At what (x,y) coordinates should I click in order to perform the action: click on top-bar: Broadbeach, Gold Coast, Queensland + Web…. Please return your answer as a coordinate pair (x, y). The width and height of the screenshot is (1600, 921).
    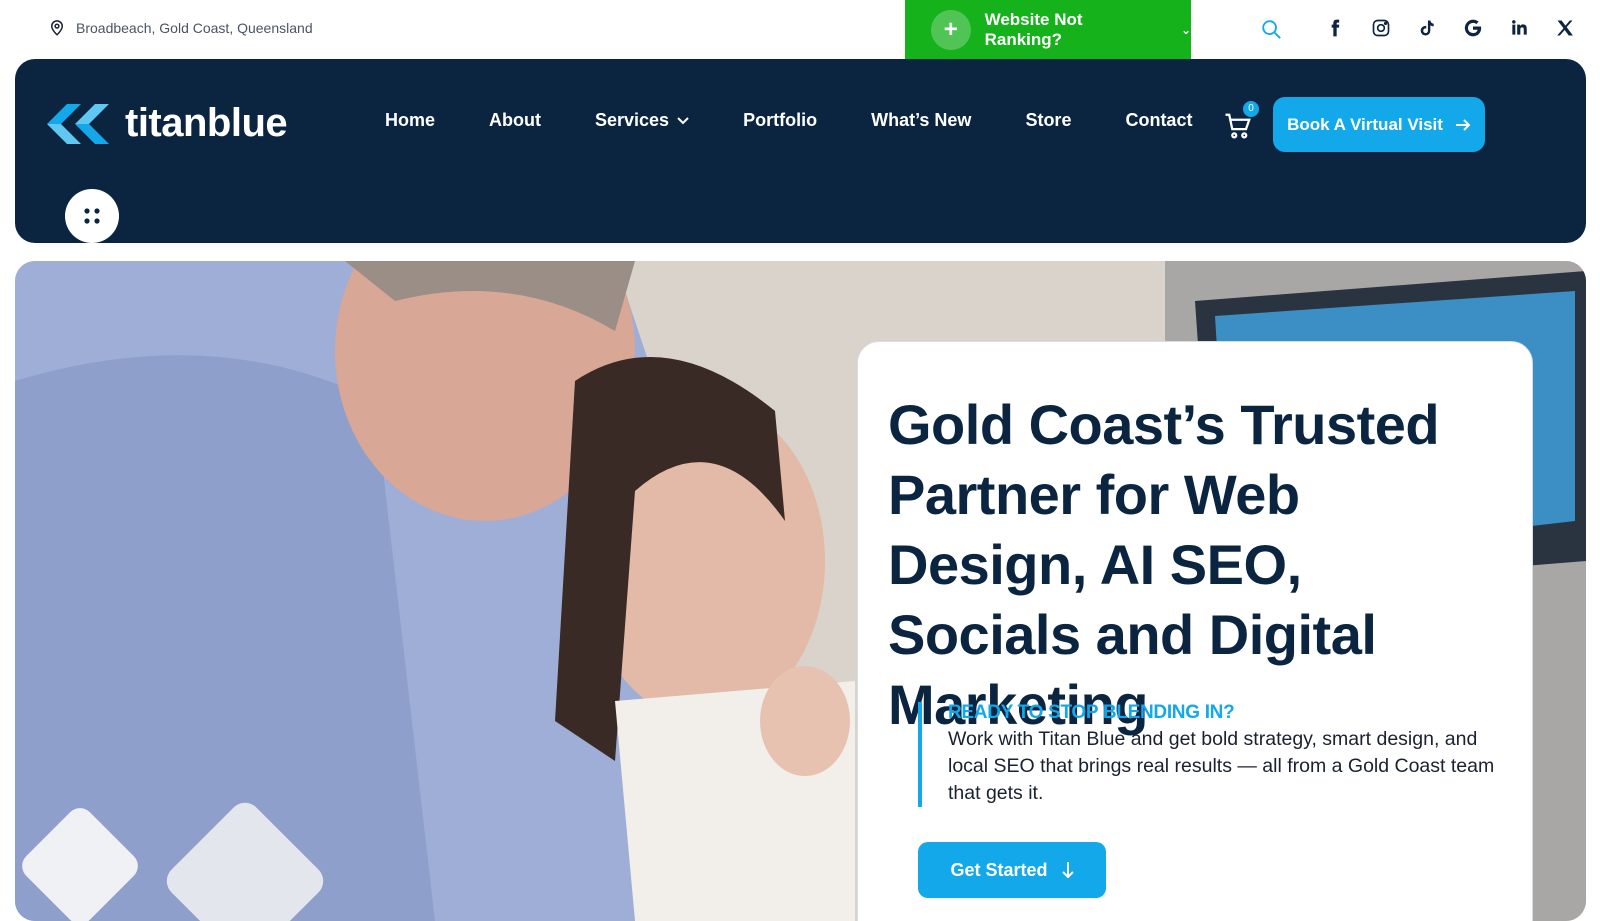
    Looking at the image, I should click on (800, 29).